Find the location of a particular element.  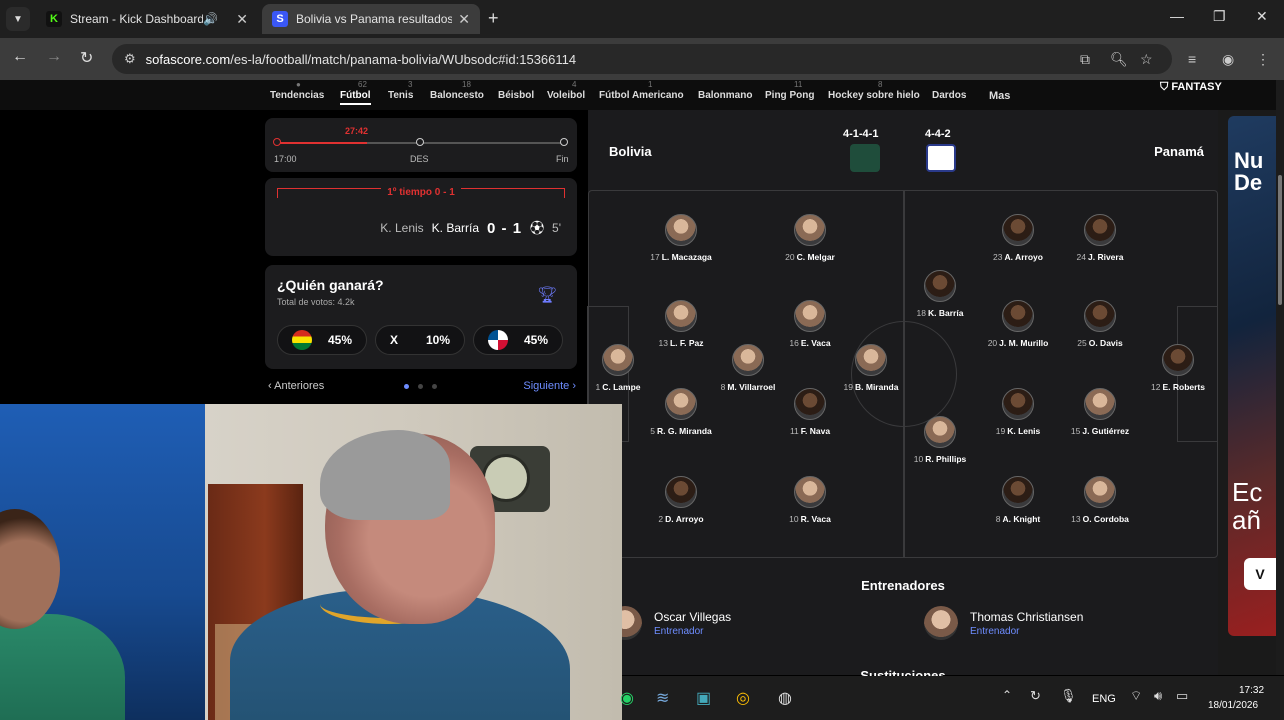

home-jersey-icon is located at coordinates (865, 158).